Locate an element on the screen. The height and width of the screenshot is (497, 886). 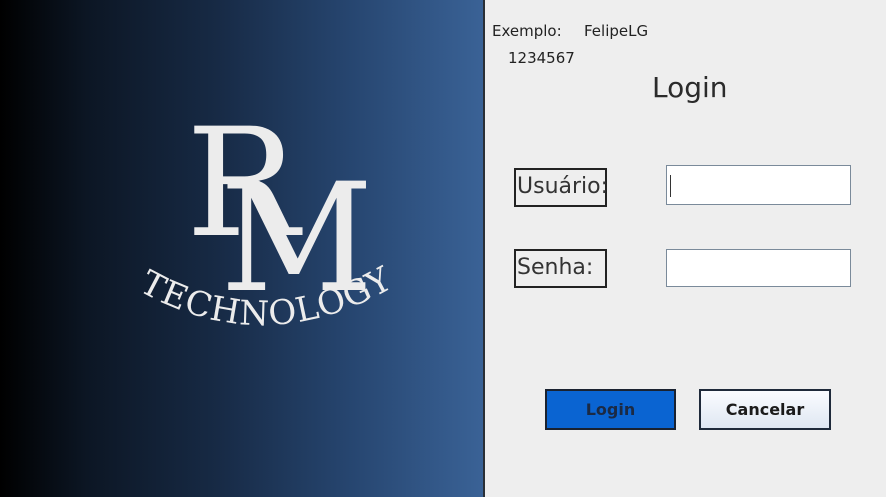
example-password: 1234567 is located at coordinates (541, 58).